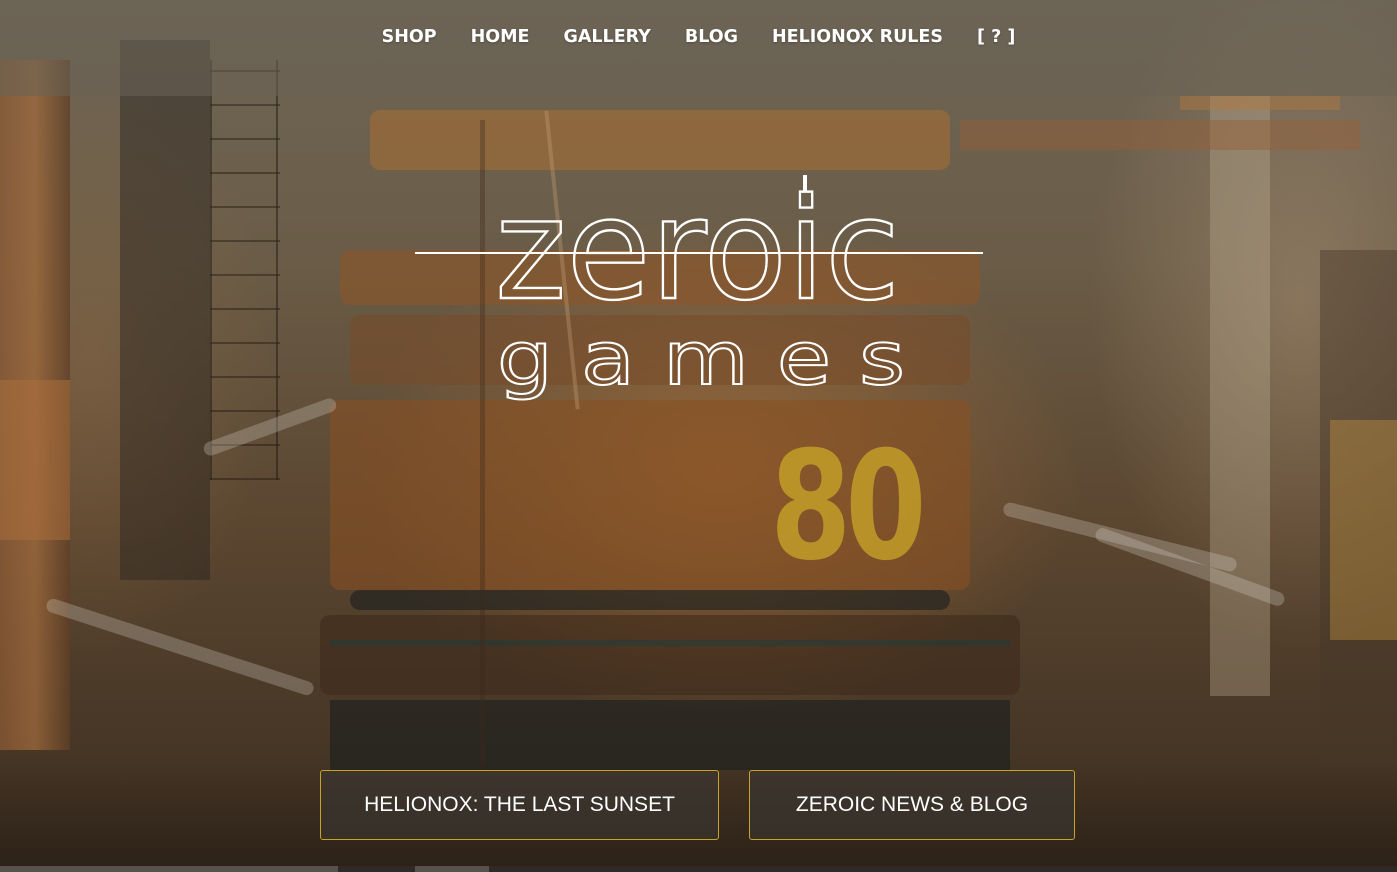 This screenshot has height=872, width=1397. What do you see at coordinates (857, 37) in the screenshot?
I see `nav-link-helionox-rules: HELIONOX RULES` at bounding box center [857, 37].